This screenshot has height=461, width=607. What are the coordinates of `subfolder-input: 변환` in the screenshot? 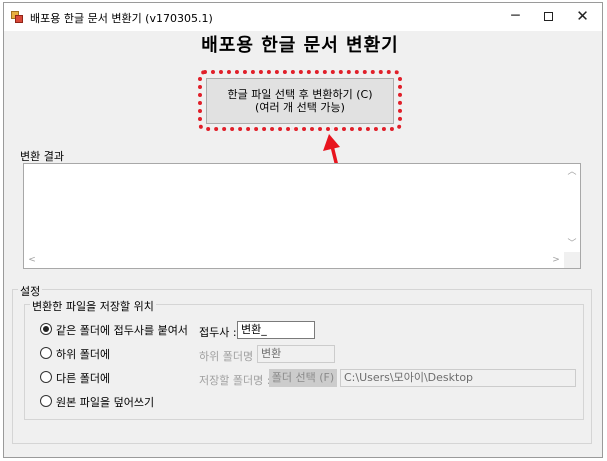 It's located at (296, 354).